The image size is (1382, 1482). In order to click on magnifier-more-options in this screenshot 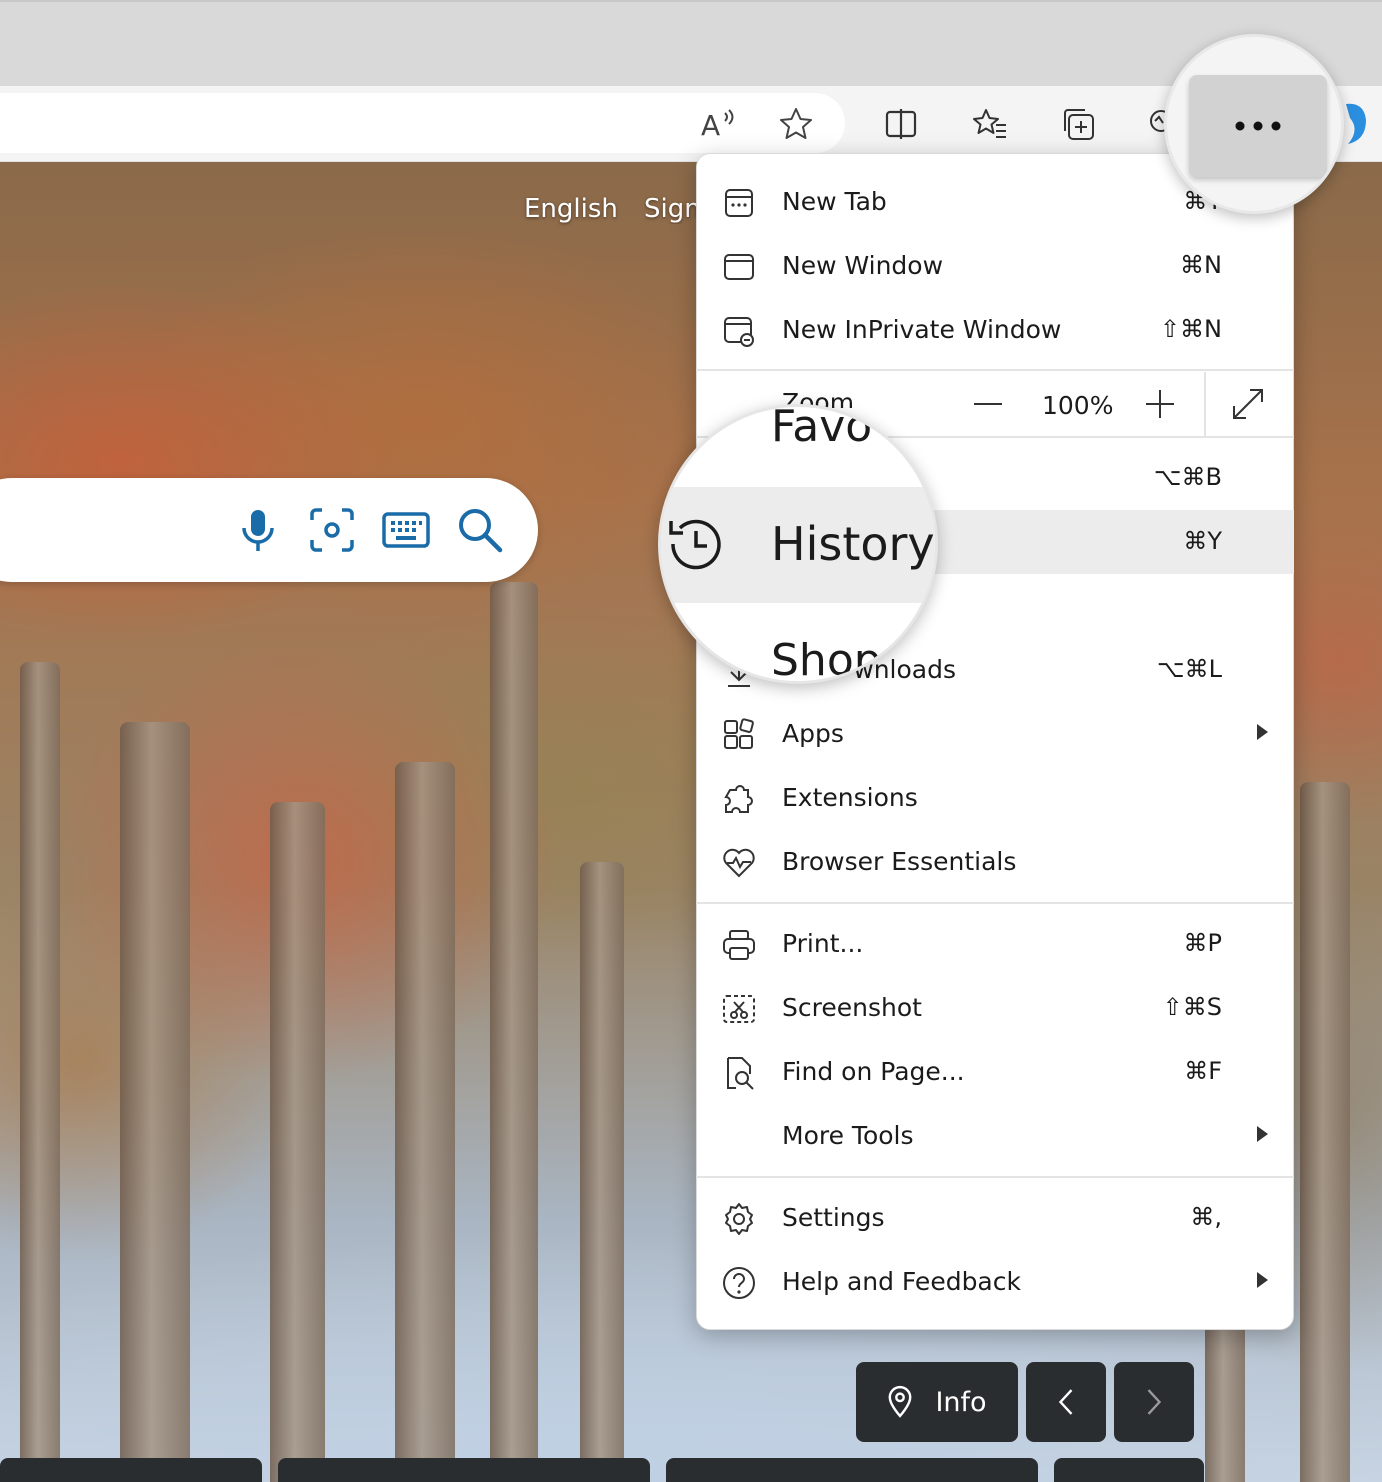, I will do `click(1254, 124)`.